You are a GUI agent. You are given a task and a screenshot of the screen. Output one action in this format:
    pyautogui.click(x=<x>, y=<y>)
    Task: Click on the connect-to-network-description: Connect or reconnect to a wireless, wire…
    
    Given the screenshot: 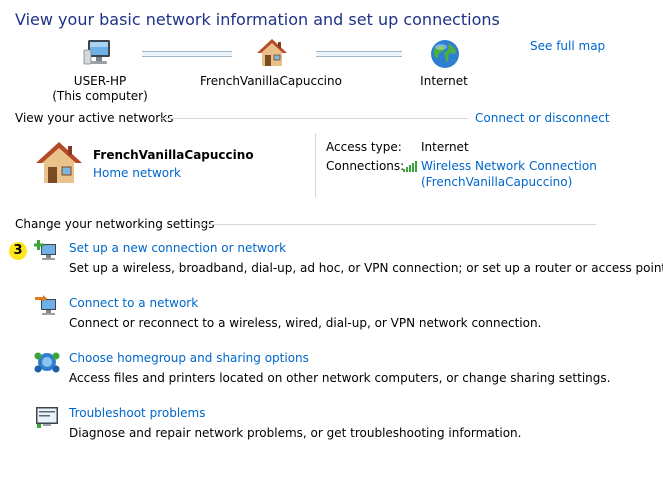 What is the action you would take?
    pyautogui.click(x=305, y=323)
    